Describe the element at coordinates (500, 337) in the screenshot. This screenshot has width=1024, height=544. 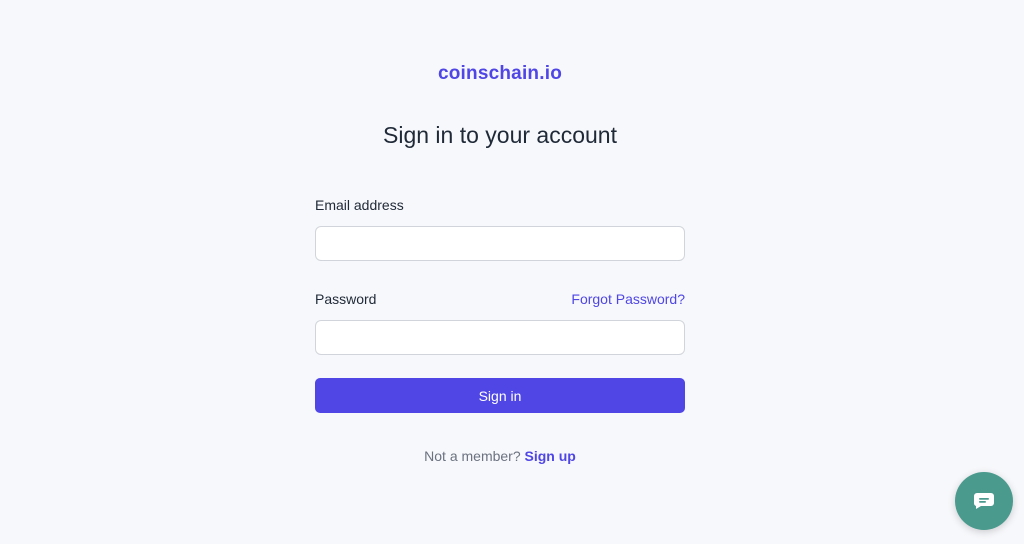
I see `password-field` at that location.